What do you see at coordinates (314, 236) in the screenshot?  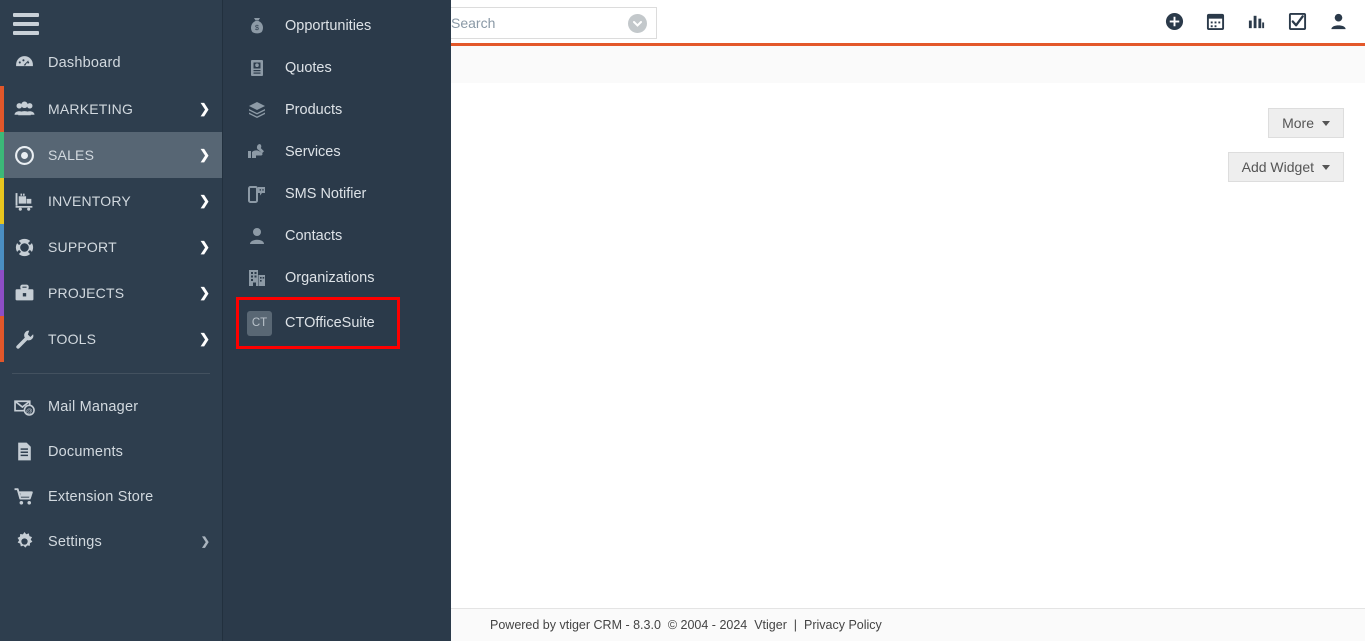 I see `submenu-item-label: Contacts` at bounding box center [314, 236].